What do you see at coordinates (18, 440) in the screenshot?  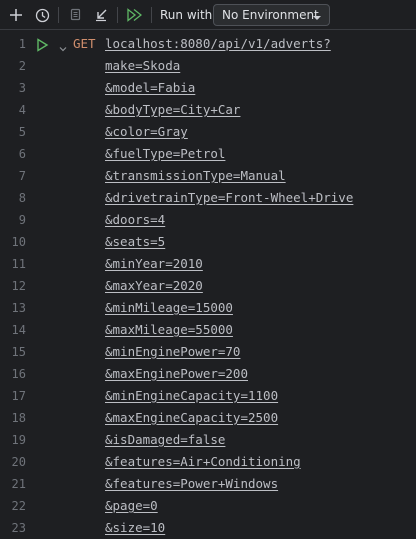 I see `line-number: 19` at bounding box center [18, 440].